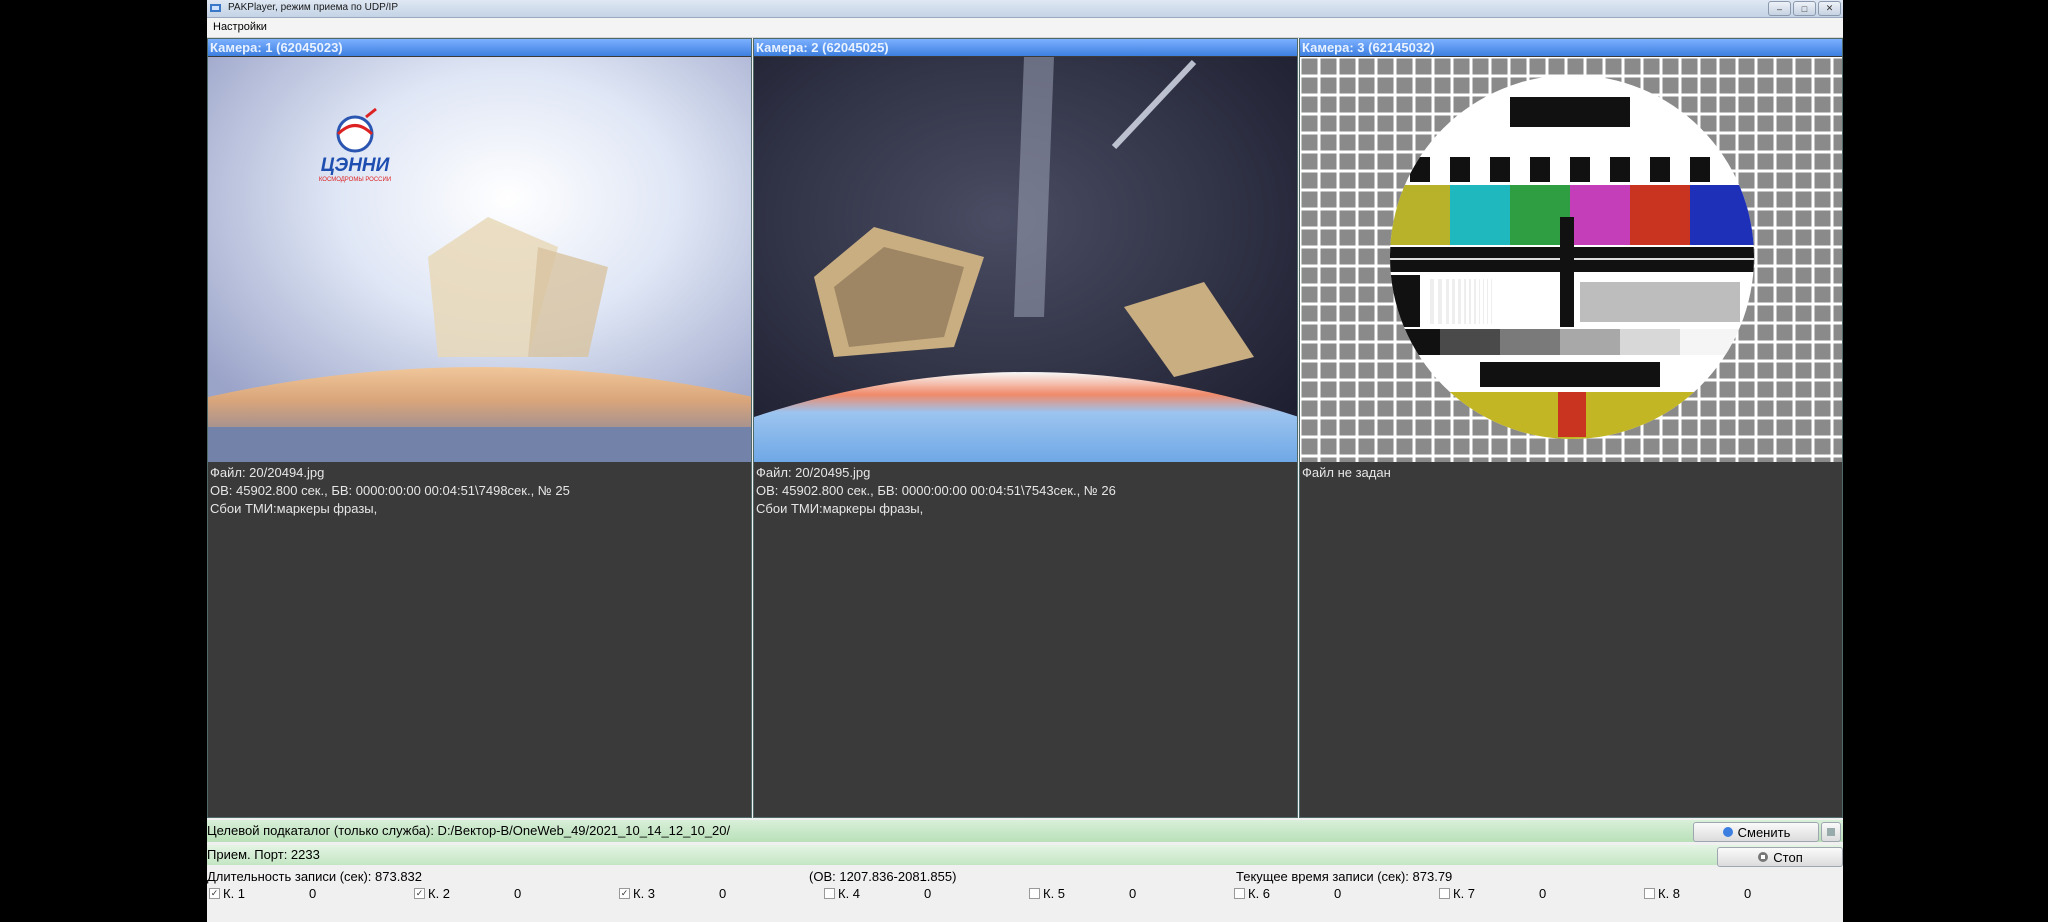  I want to click on camera-3-video-frame, so click(1571, 278).